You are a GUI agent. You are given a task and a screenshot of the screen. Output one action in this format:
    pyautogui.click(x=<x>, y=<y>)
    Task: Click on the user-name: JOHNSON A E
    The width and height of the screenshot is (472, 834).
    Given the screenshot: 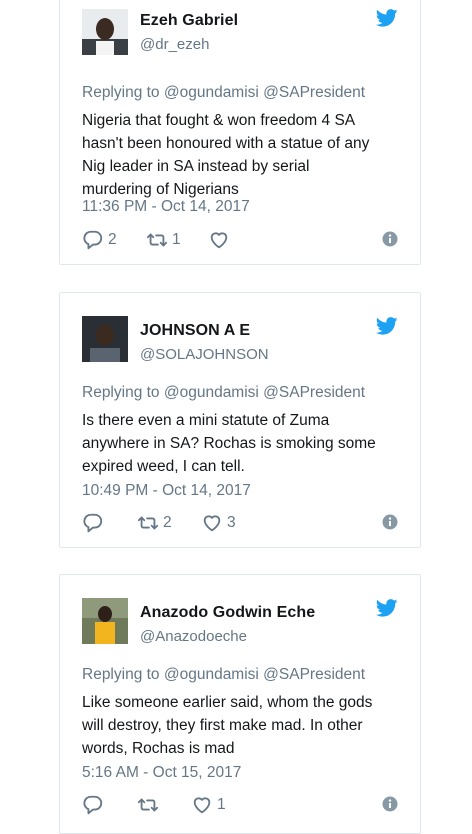 What is the action you would take?
    pyautogui.click(x=195, y=331)
    